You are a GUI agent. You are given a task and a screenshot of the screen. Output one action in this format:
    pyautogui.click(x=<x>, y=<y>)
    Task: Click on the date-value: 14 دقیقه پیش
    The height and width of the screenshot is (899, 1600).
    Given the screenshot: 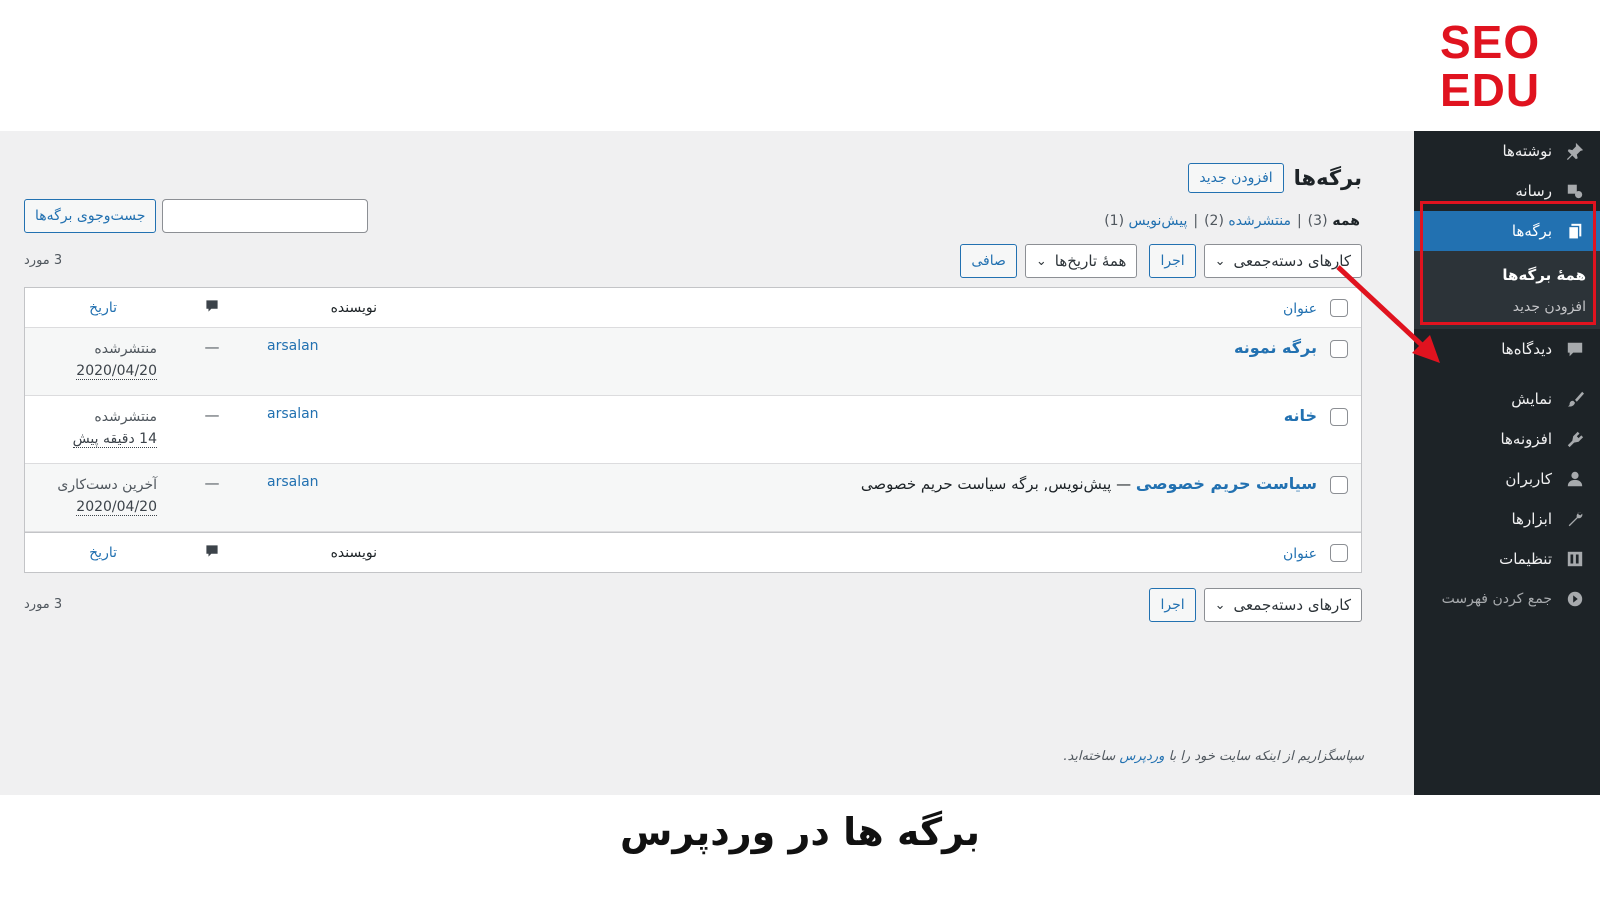 What is the action you would take?
    pyautogui.click(x=114, y=439)
    